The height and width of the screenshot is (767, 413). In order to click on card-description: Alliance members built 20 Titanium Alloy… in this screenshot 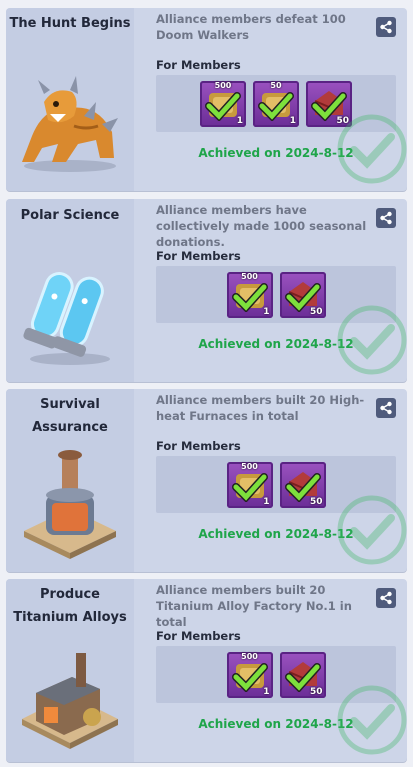, I will do `click(254, 606)`.